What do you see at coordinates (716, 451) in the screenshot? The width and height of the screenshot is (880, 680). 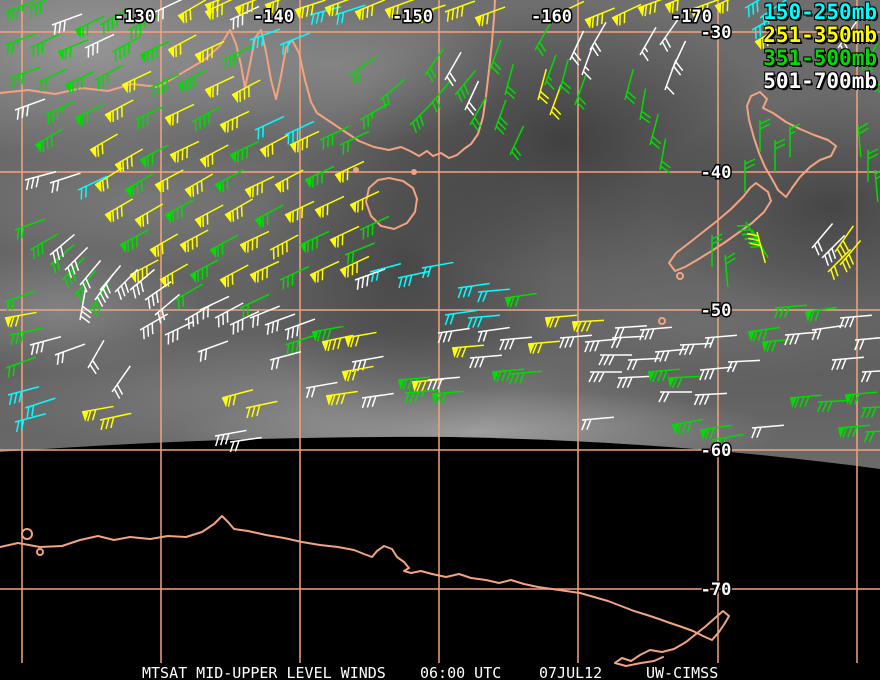 I see `grid-label-latitude: -60` at bounding box center [716, 451].